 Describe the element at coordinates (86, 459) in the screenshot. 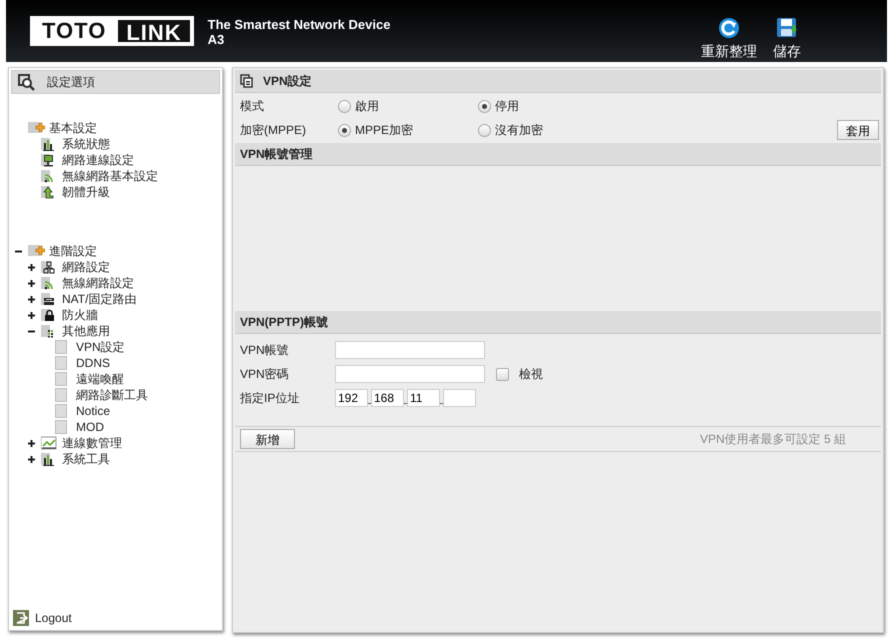

I see `menu-item: 系統工具` at that location.